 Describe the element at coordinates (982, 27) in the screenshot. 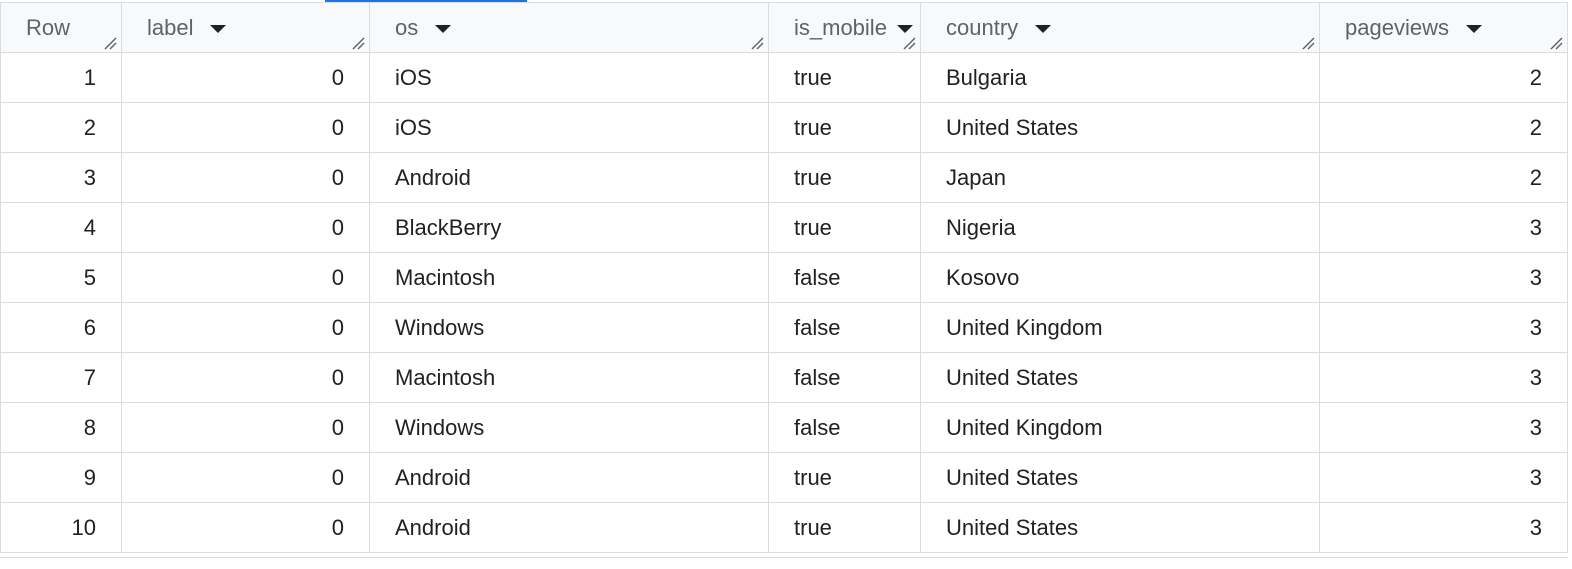

I see `column-header-text: country` at that location.